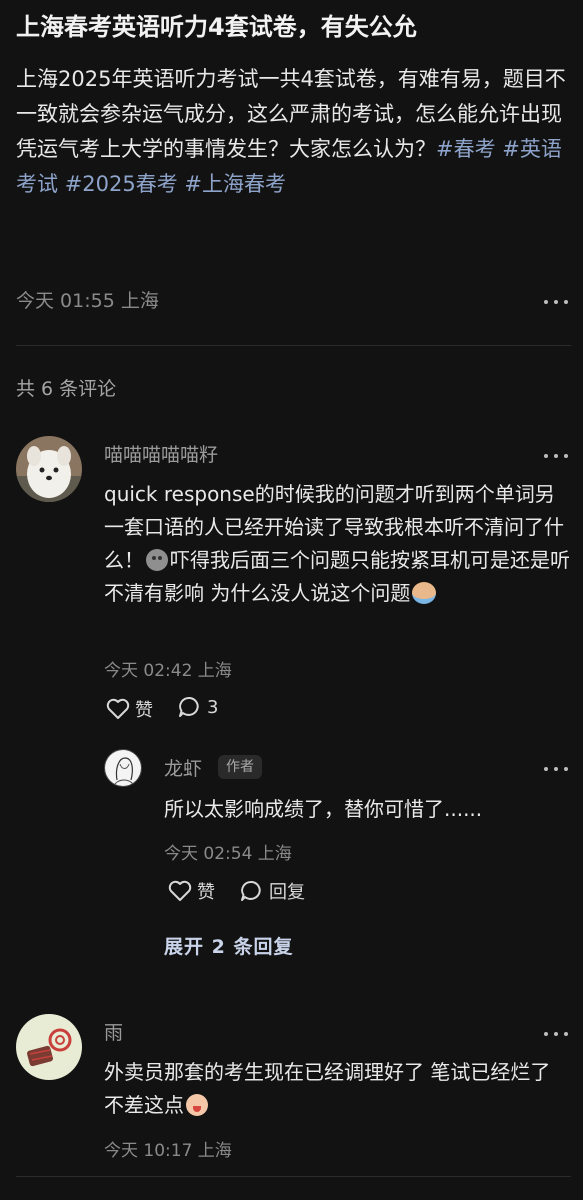 The width and height of the screenshot is (583, 1200). Describe the element at coordinates (235, 184) in the screenshot. I see `tag-link: #上海春考` at that location.